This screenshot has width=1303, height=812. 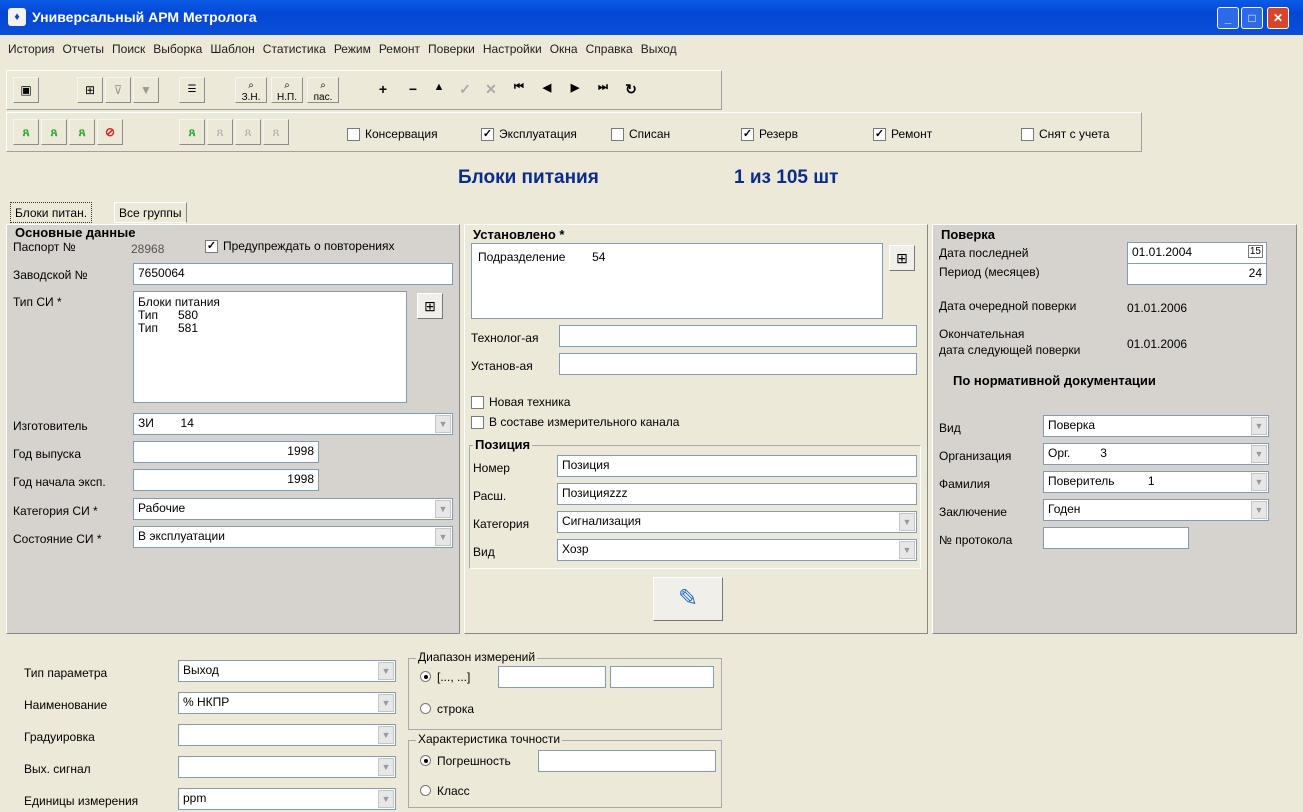 What do you see at coordinates (220, 132) in the screenshot?
I see `status-off1-icon: ጸ` at bounding box center [220, 132].